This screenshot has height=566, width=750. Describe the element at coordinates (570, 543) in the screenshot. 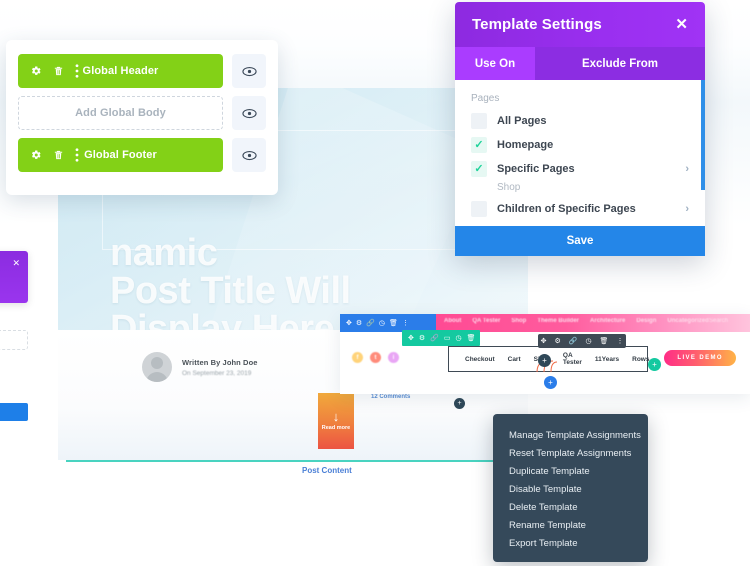

I see `menu-item-export-template: Export Template` at that location.